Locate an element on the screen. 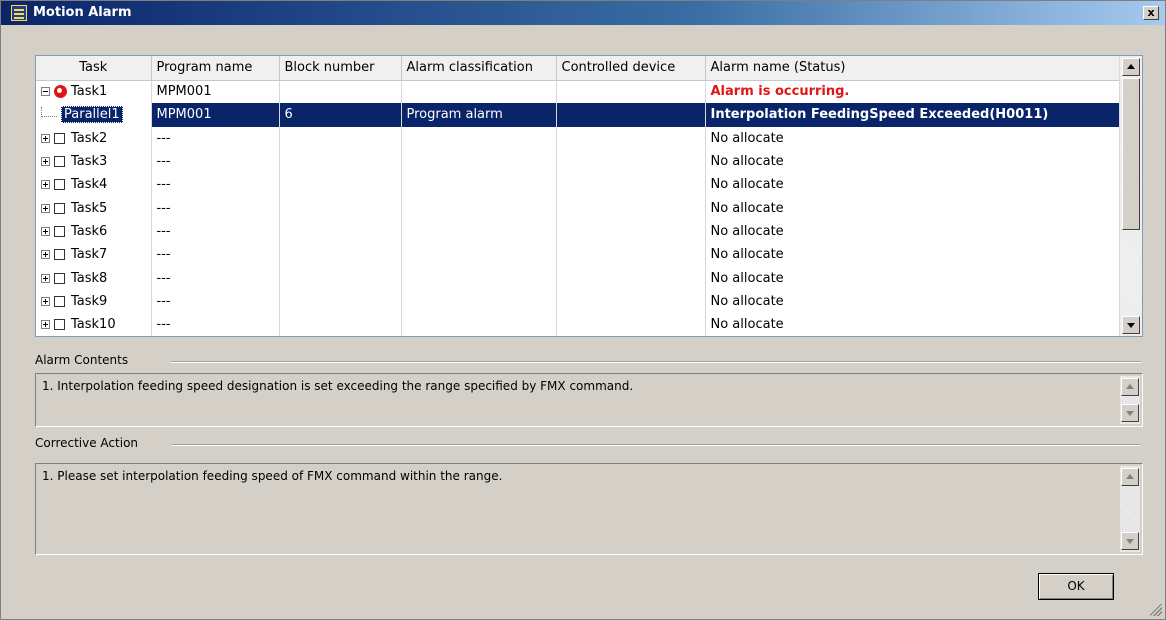  alarm-indicator-icon is located at coordinates (60, 92).